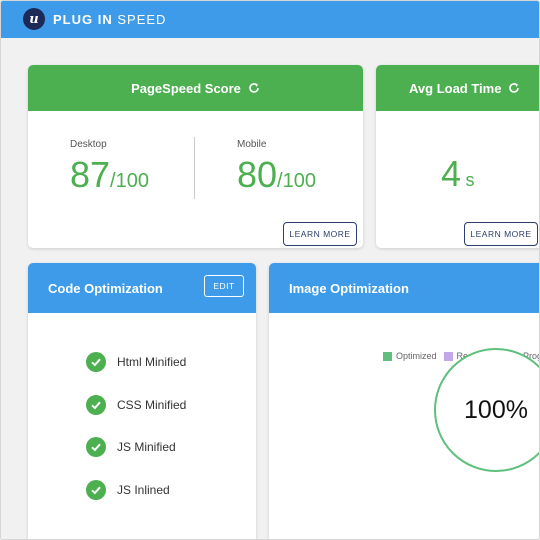 The height and width of the screenshot is (540, 540). I want to click on load-time-title: Avg Load Time, so click(455, 88).